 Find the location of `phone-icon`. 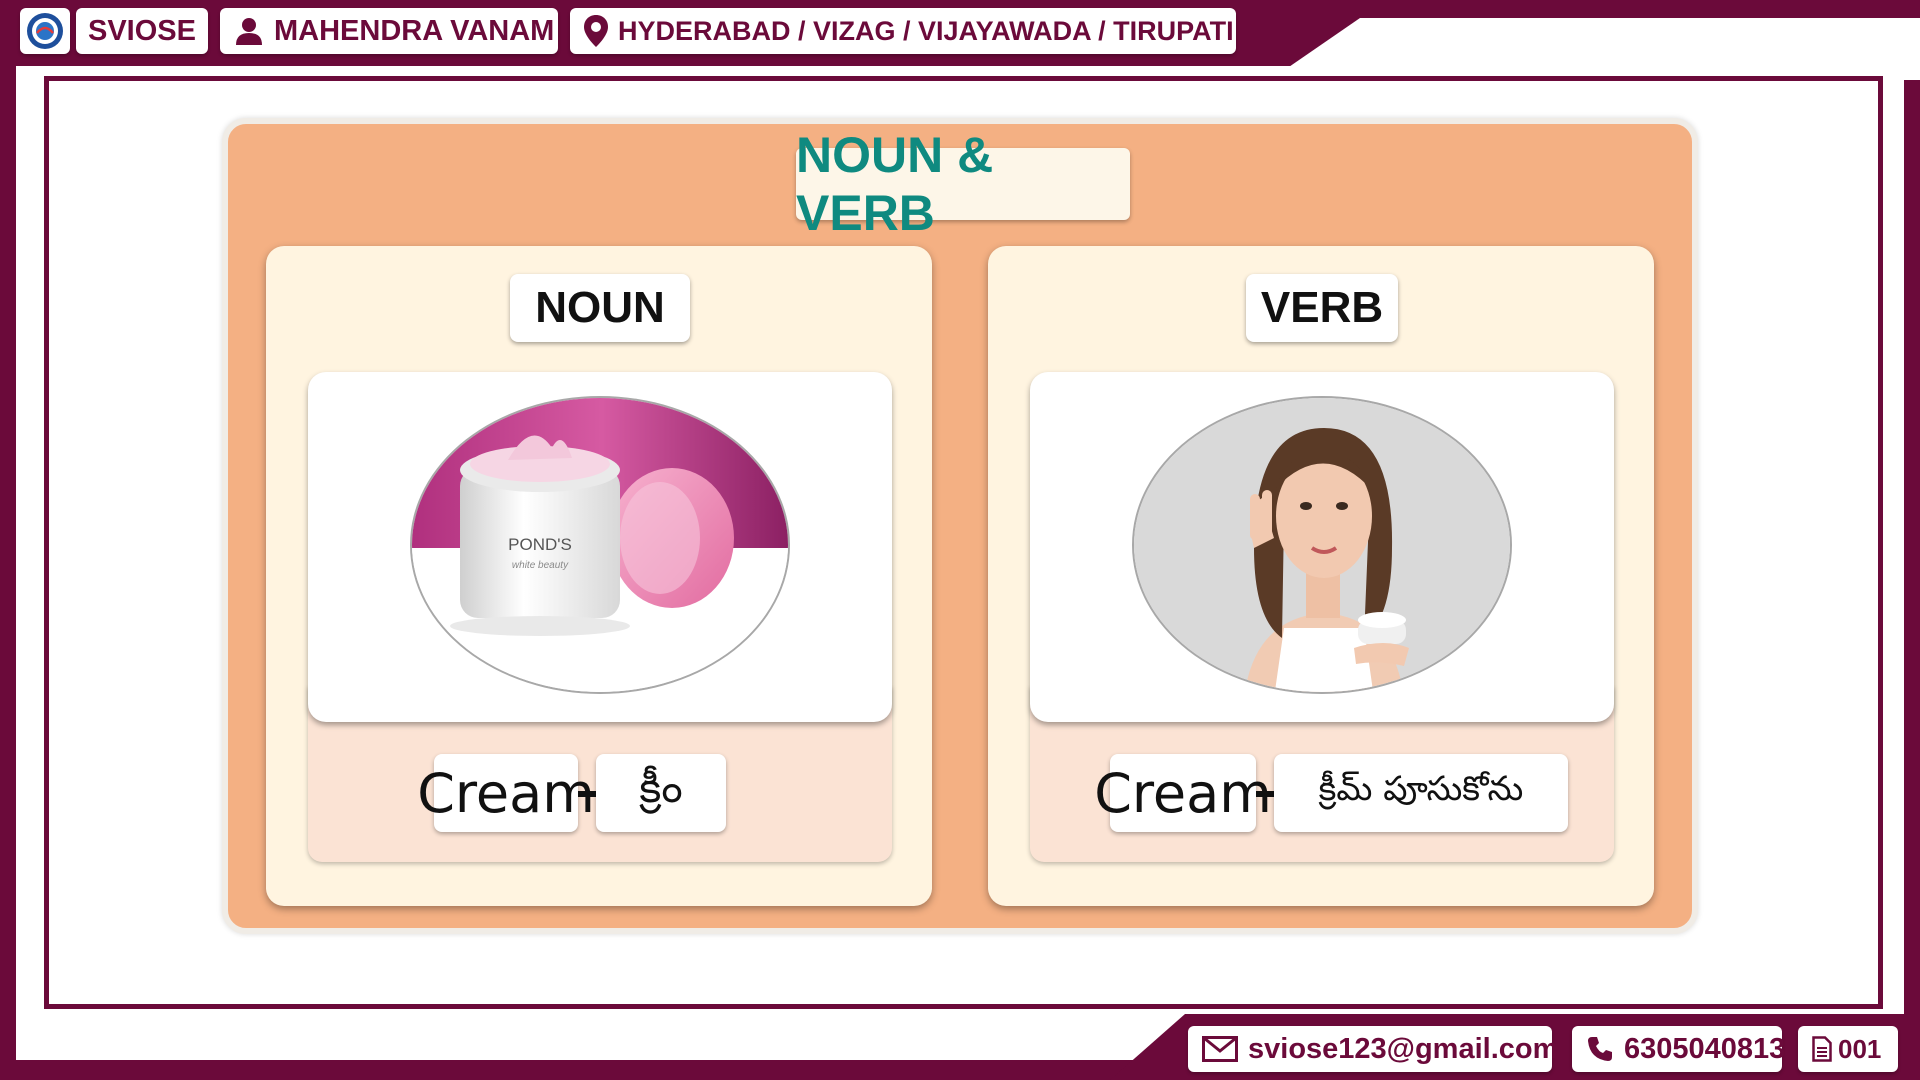

phone-icon is located at coordinates (1600, 1049).